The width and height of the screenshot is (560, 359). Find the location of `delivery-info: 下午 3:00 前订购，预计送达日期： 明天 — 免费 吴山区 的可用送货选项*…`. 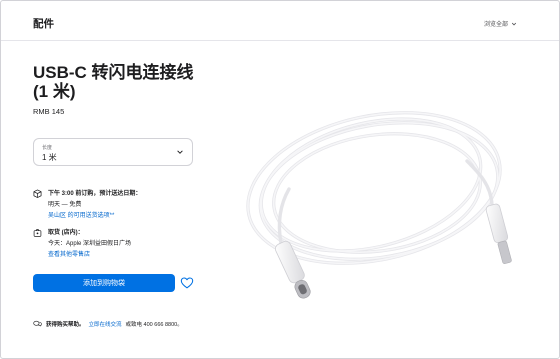

delivery-info: 下午 3:00 前订购，预计送达日期： 明天 — 免费 吴山区 的可用送货选项*… is located at coordinates (87, 203).